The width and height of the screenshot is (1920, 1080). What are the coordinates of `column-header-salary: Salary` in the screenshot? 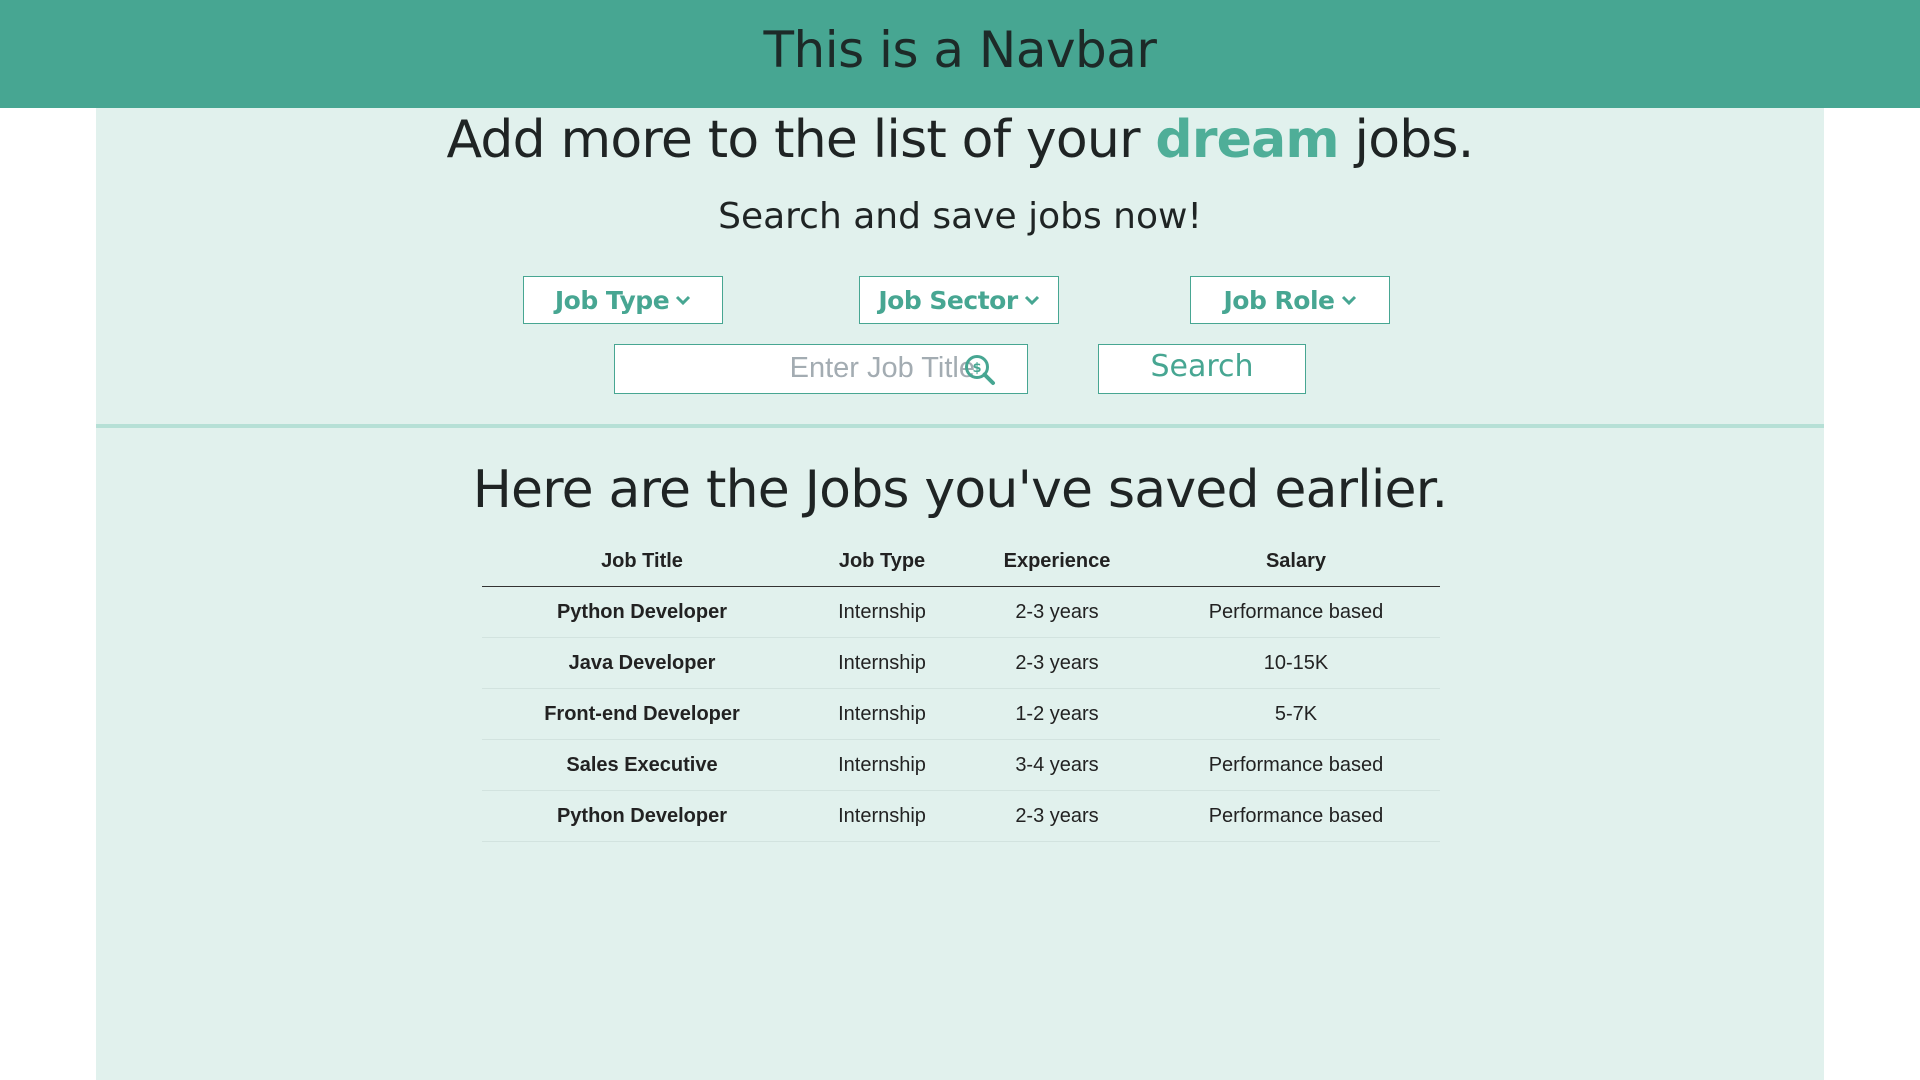 It's located at (1296, 561).